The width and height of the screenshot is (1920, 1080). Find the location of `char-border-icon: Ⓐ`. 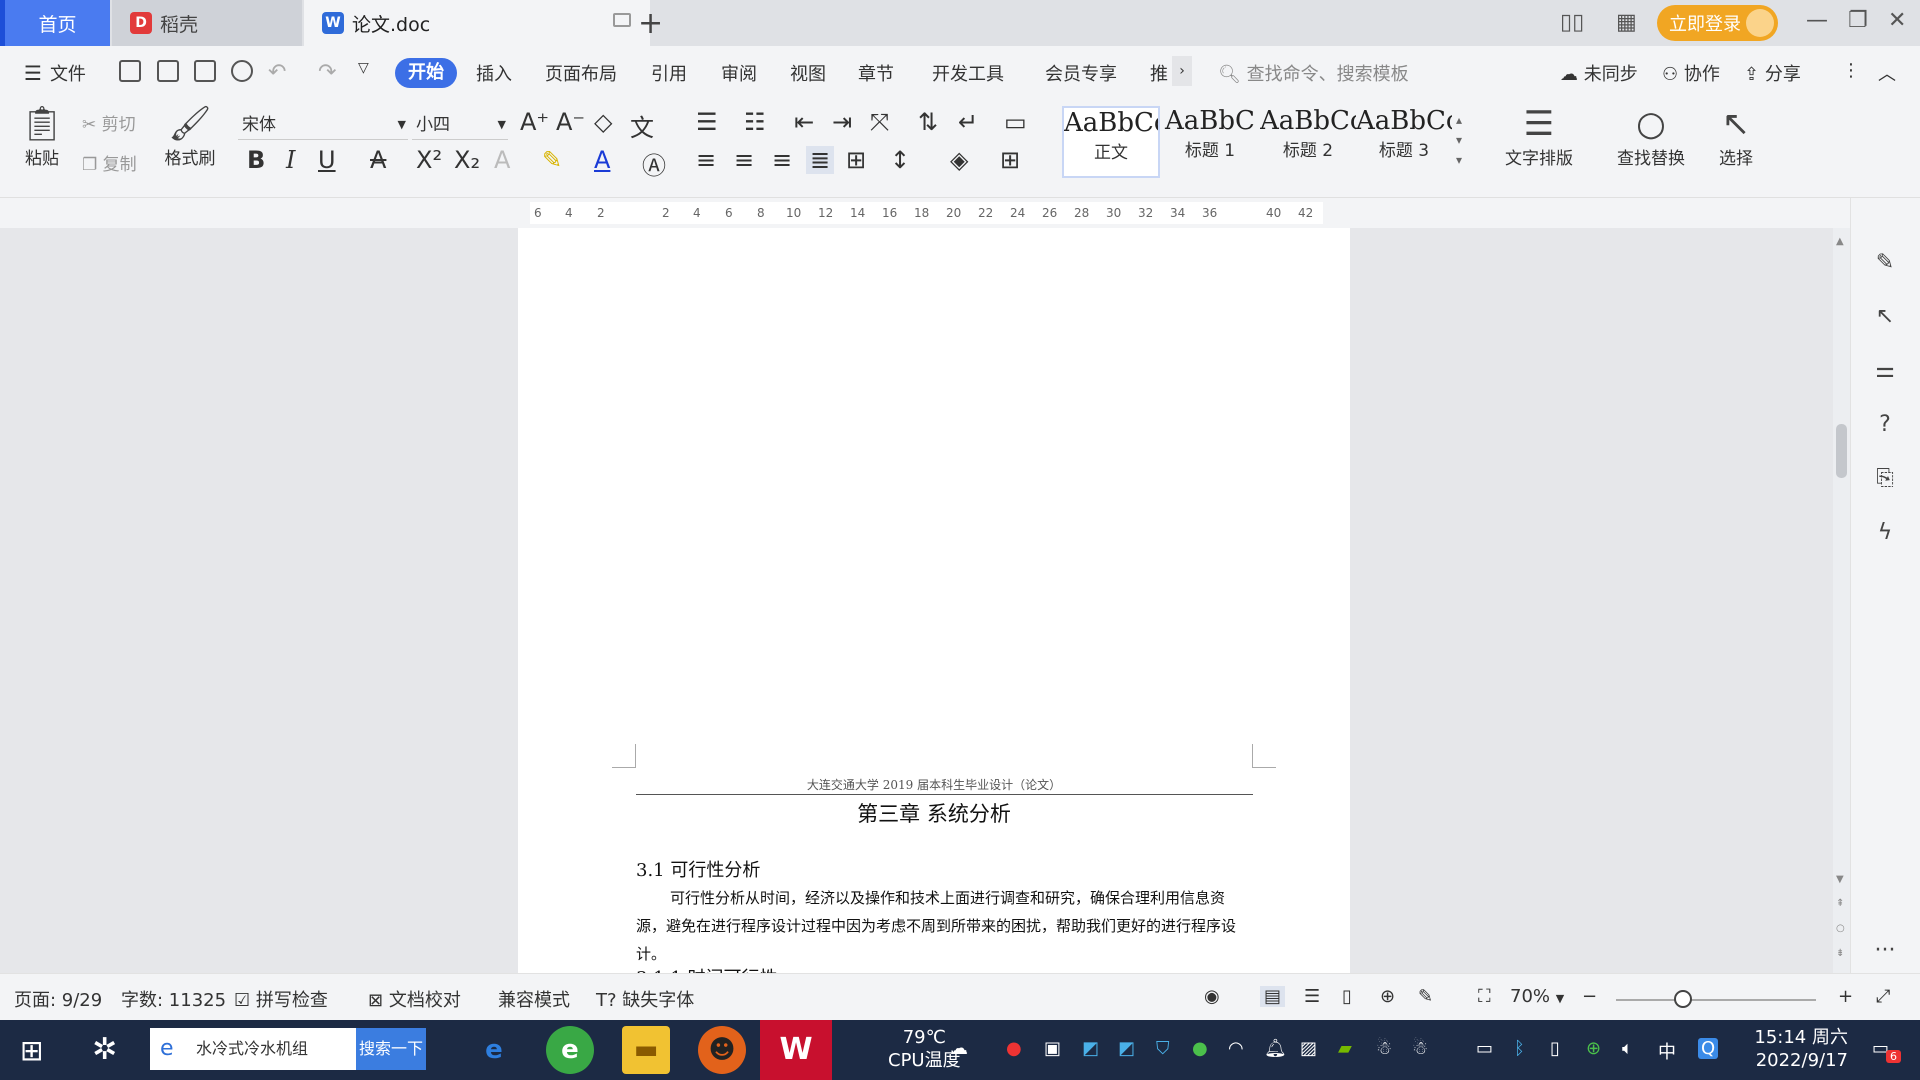

char-border-icon: Ⓐ is located at coordinates (654, 163).